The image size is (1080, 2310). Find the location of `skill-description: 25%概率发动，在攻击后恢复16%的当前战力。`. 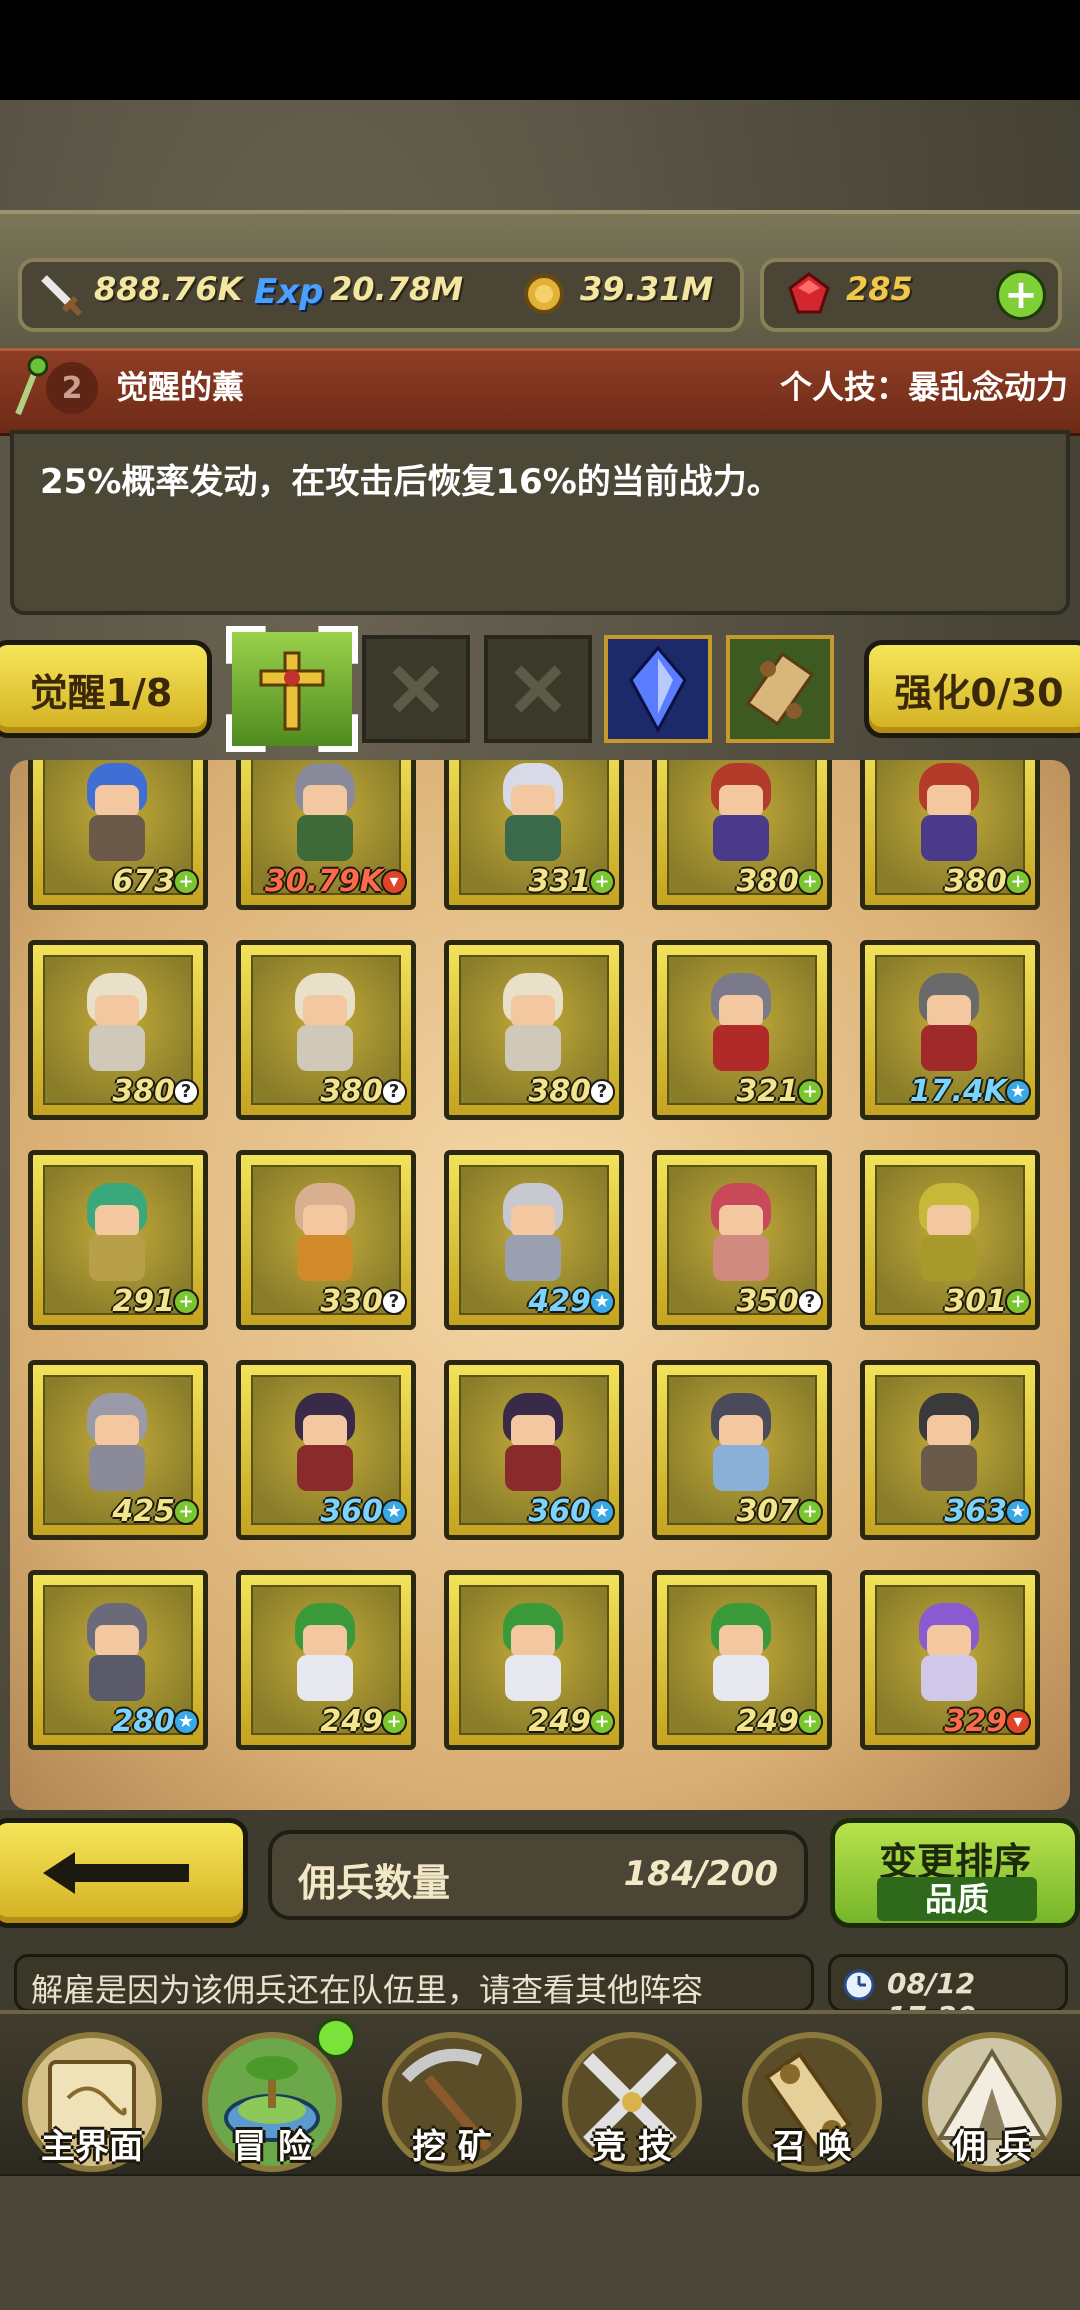

skill-description: 25%概率发动，在攻击后恢复16%的当前战力。 is located at coordinates (410, 482).